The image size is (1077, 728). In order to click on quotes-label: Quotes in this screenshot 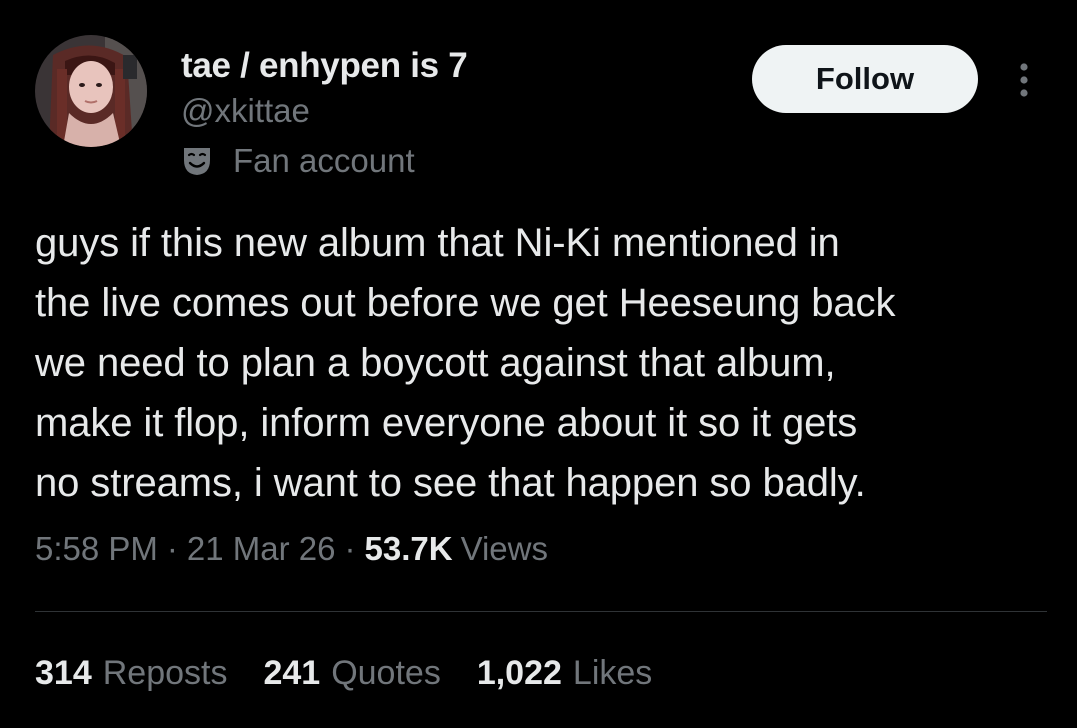, I will do `click(386, 673)`.